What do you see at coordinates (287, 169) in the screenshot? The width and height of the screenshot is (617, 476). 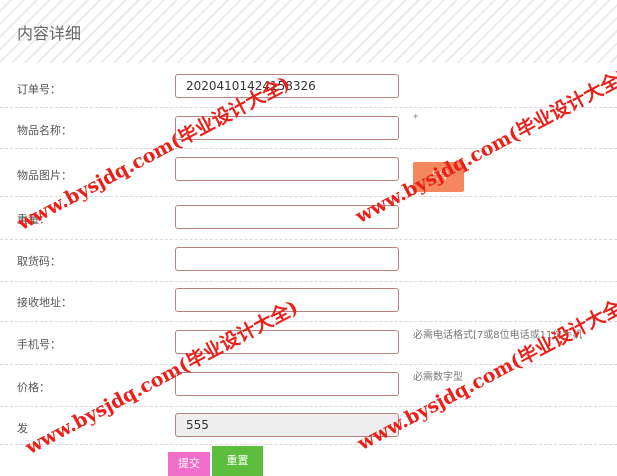 I see `item-image-input` at bounding box center [287, 169].